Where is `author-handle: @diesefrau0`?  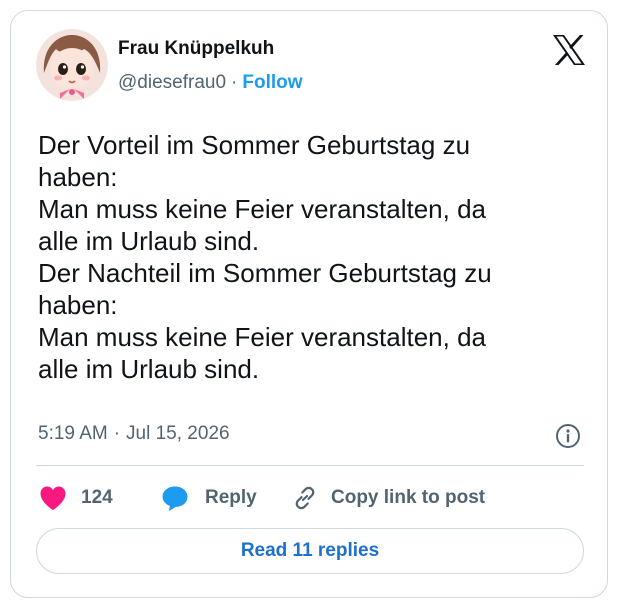 author-handle: @diesefrau0 is located at coordinates (172, 82).